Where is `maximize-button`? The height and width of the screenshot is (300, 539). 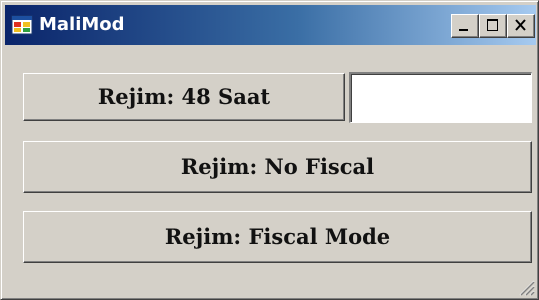 maximize-button is located at coordinates (493, 26).